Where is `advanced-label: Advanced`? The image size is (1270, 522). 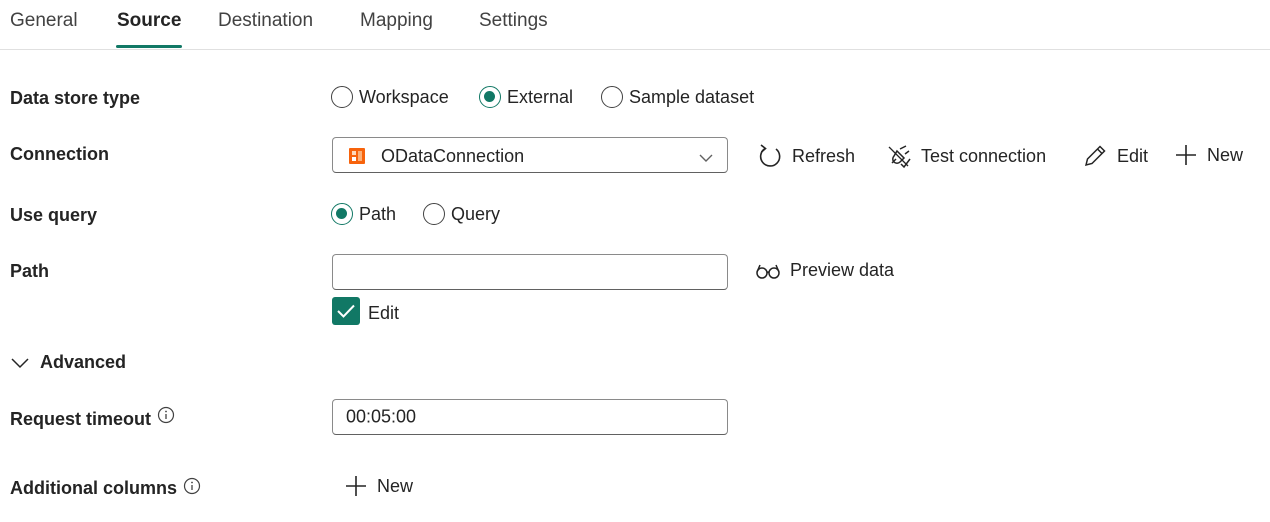
advanced-label: Advanced is located at coordinates (83, 362).